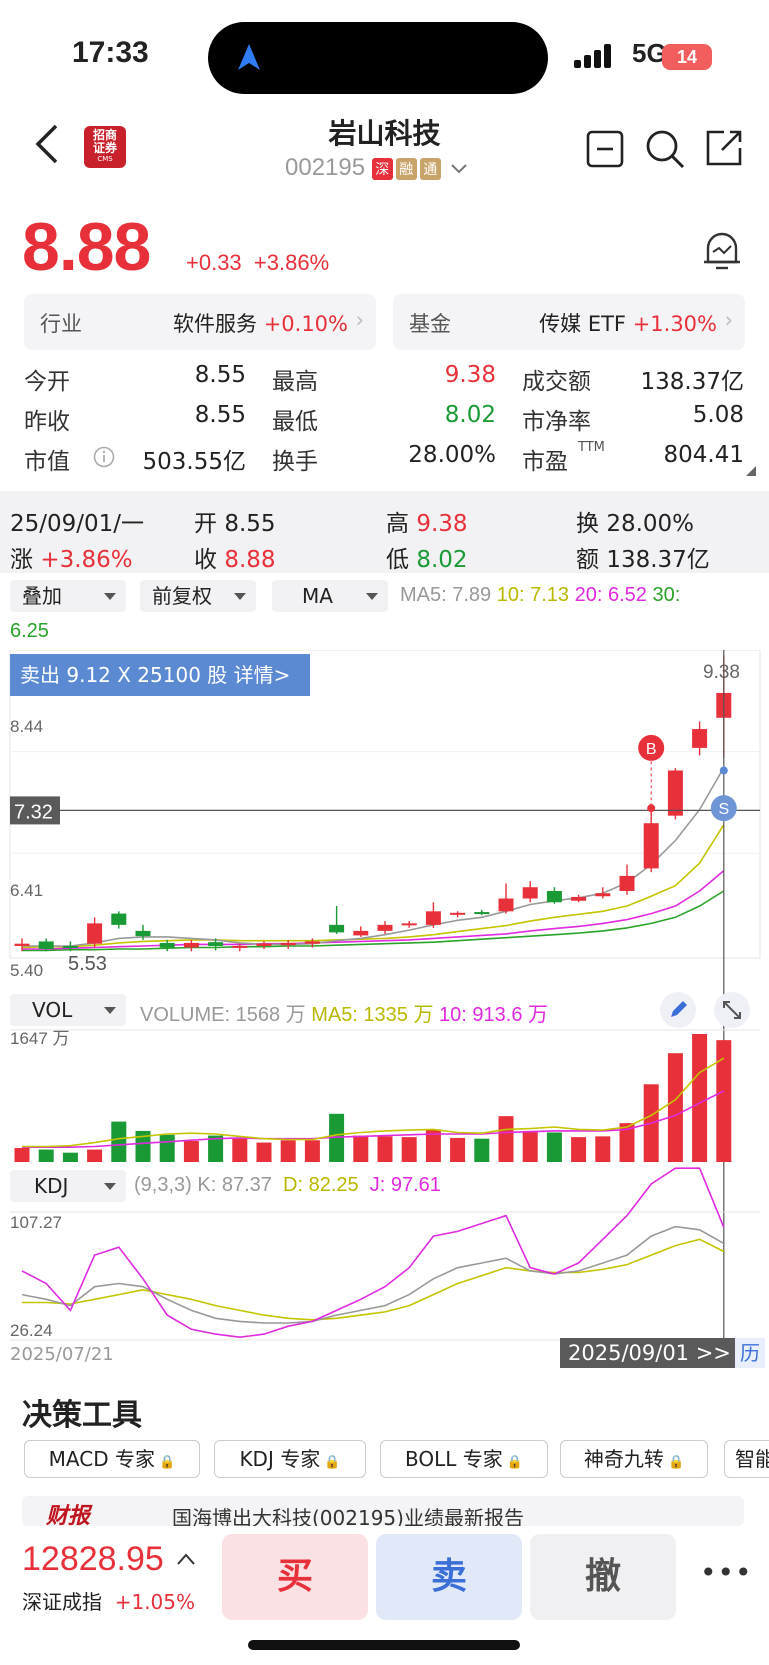  I want to click on share-icon, so click(724, 148).